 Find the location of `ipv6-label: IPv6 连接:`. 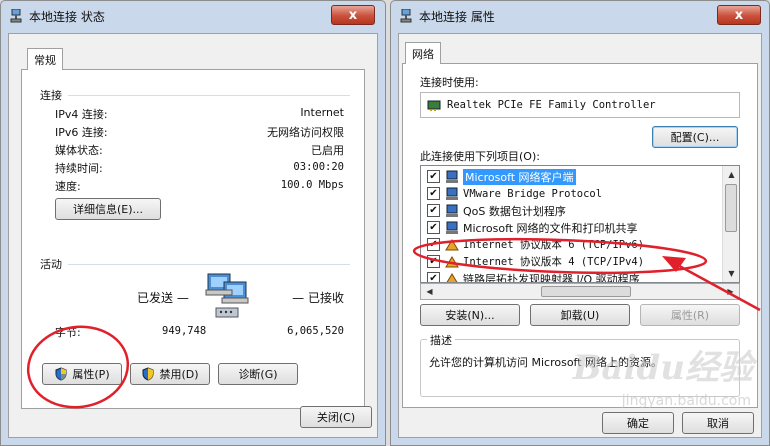

ipv6-label: IPv6 连接: is located at coordinates (81, 132).